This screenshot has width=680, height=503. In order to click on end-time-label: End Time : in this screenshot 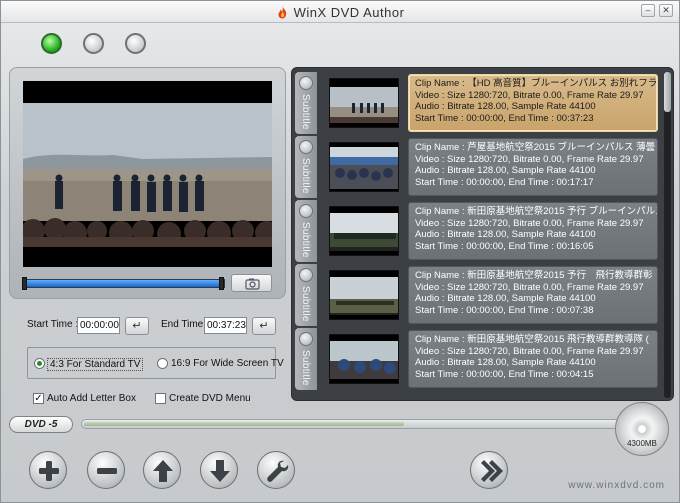, I will do `click(185, 324)`.